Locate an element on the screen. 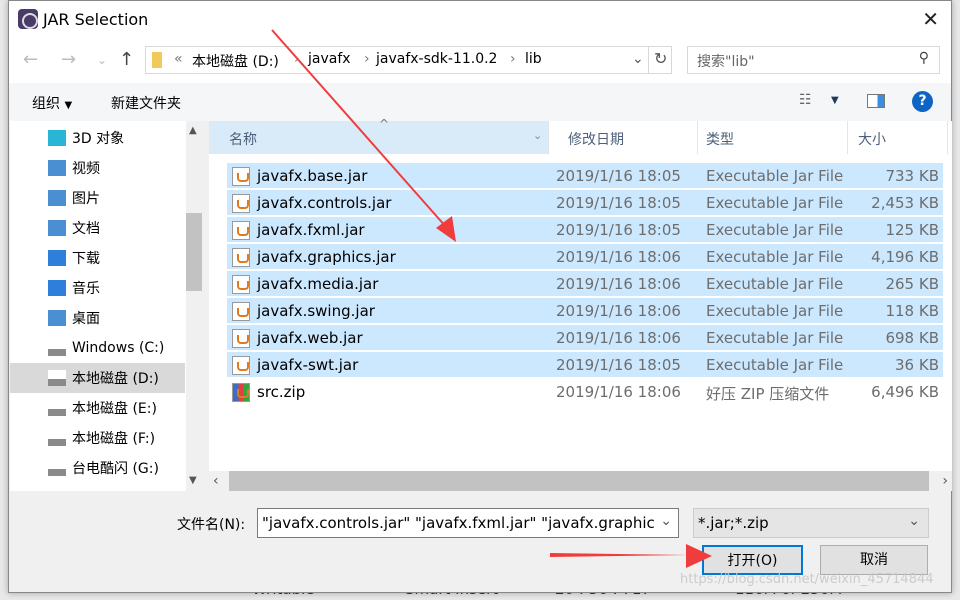 This screenshot has width=960, height=600. arrow-to-files is located at coordinates (363, 135).